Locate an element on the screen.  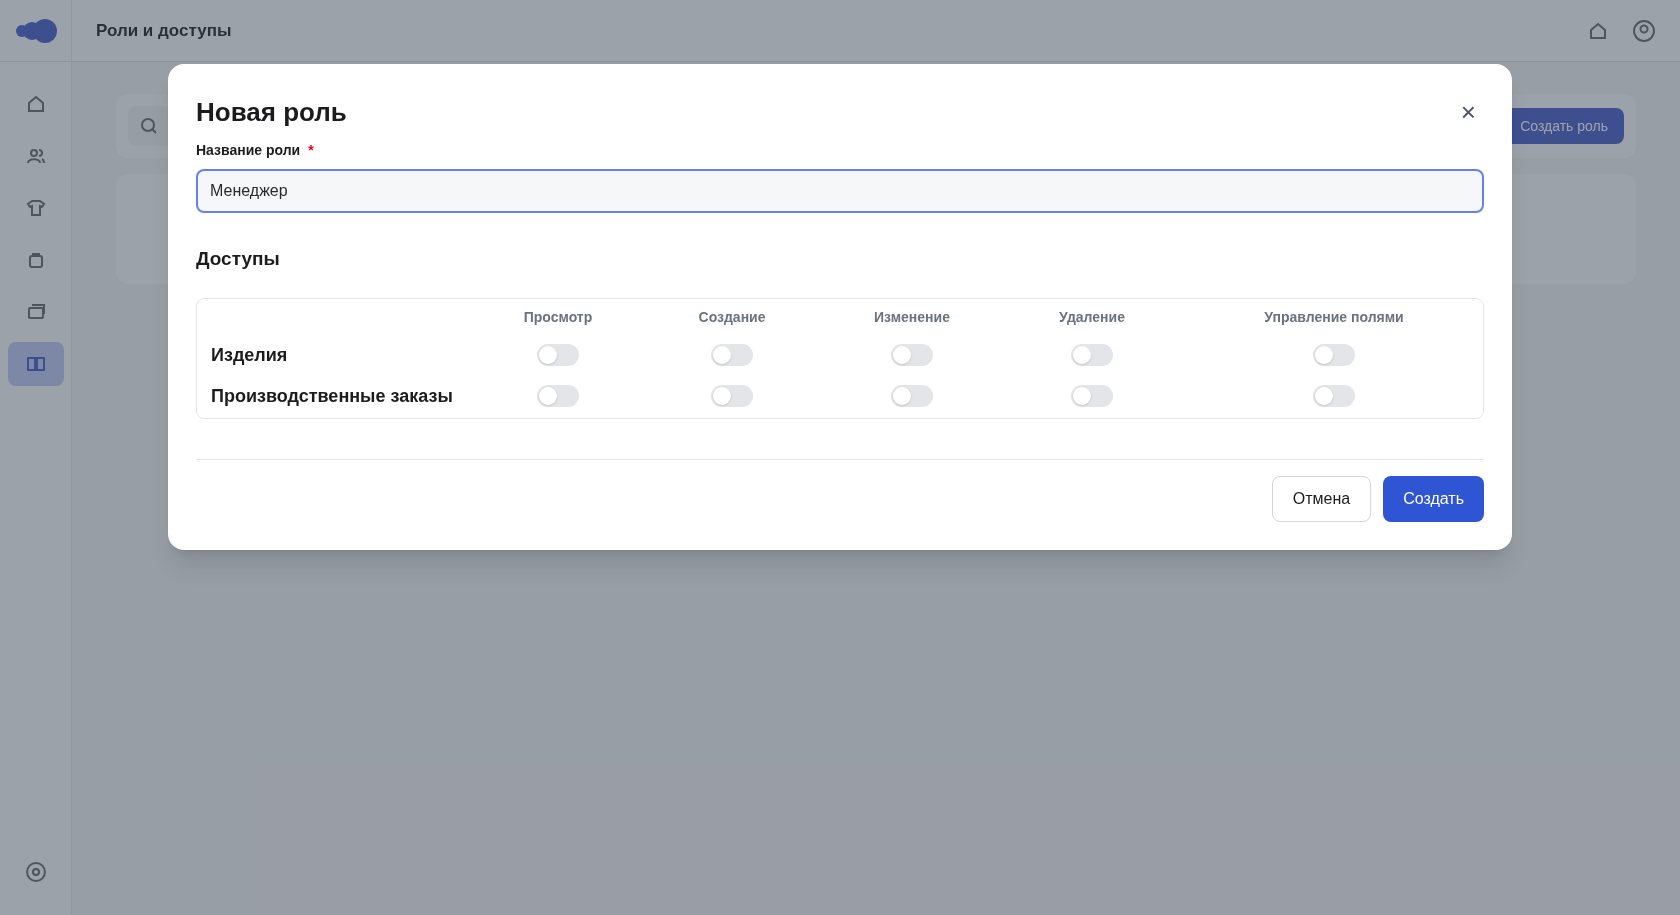
dialog-title: Новая роль is located at coordinates (271, 112).